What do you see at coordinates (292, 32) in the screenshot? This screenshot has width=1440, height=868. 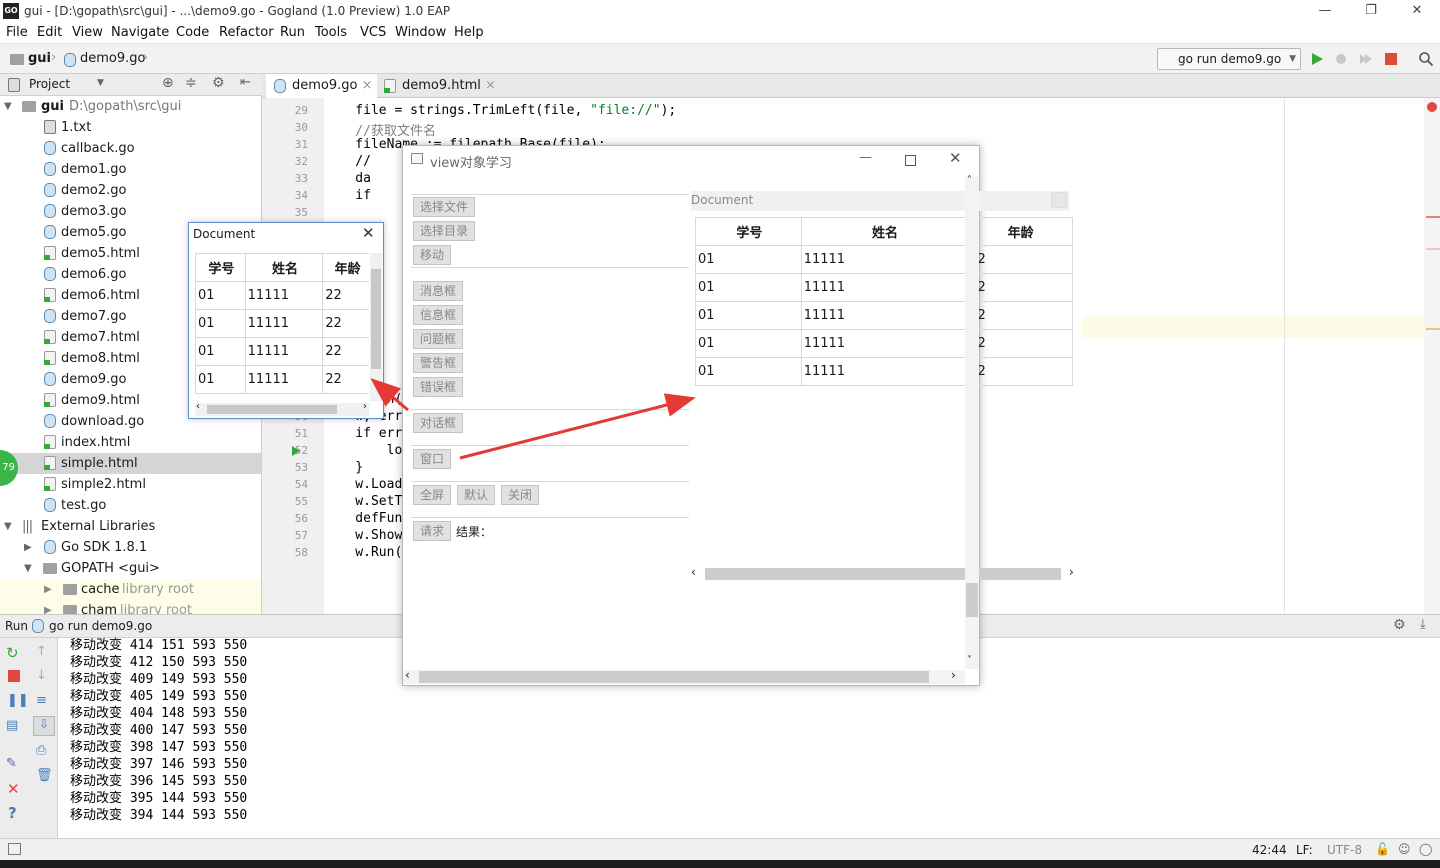 I see `menu-run: Run` at bounding box center [292, 32].